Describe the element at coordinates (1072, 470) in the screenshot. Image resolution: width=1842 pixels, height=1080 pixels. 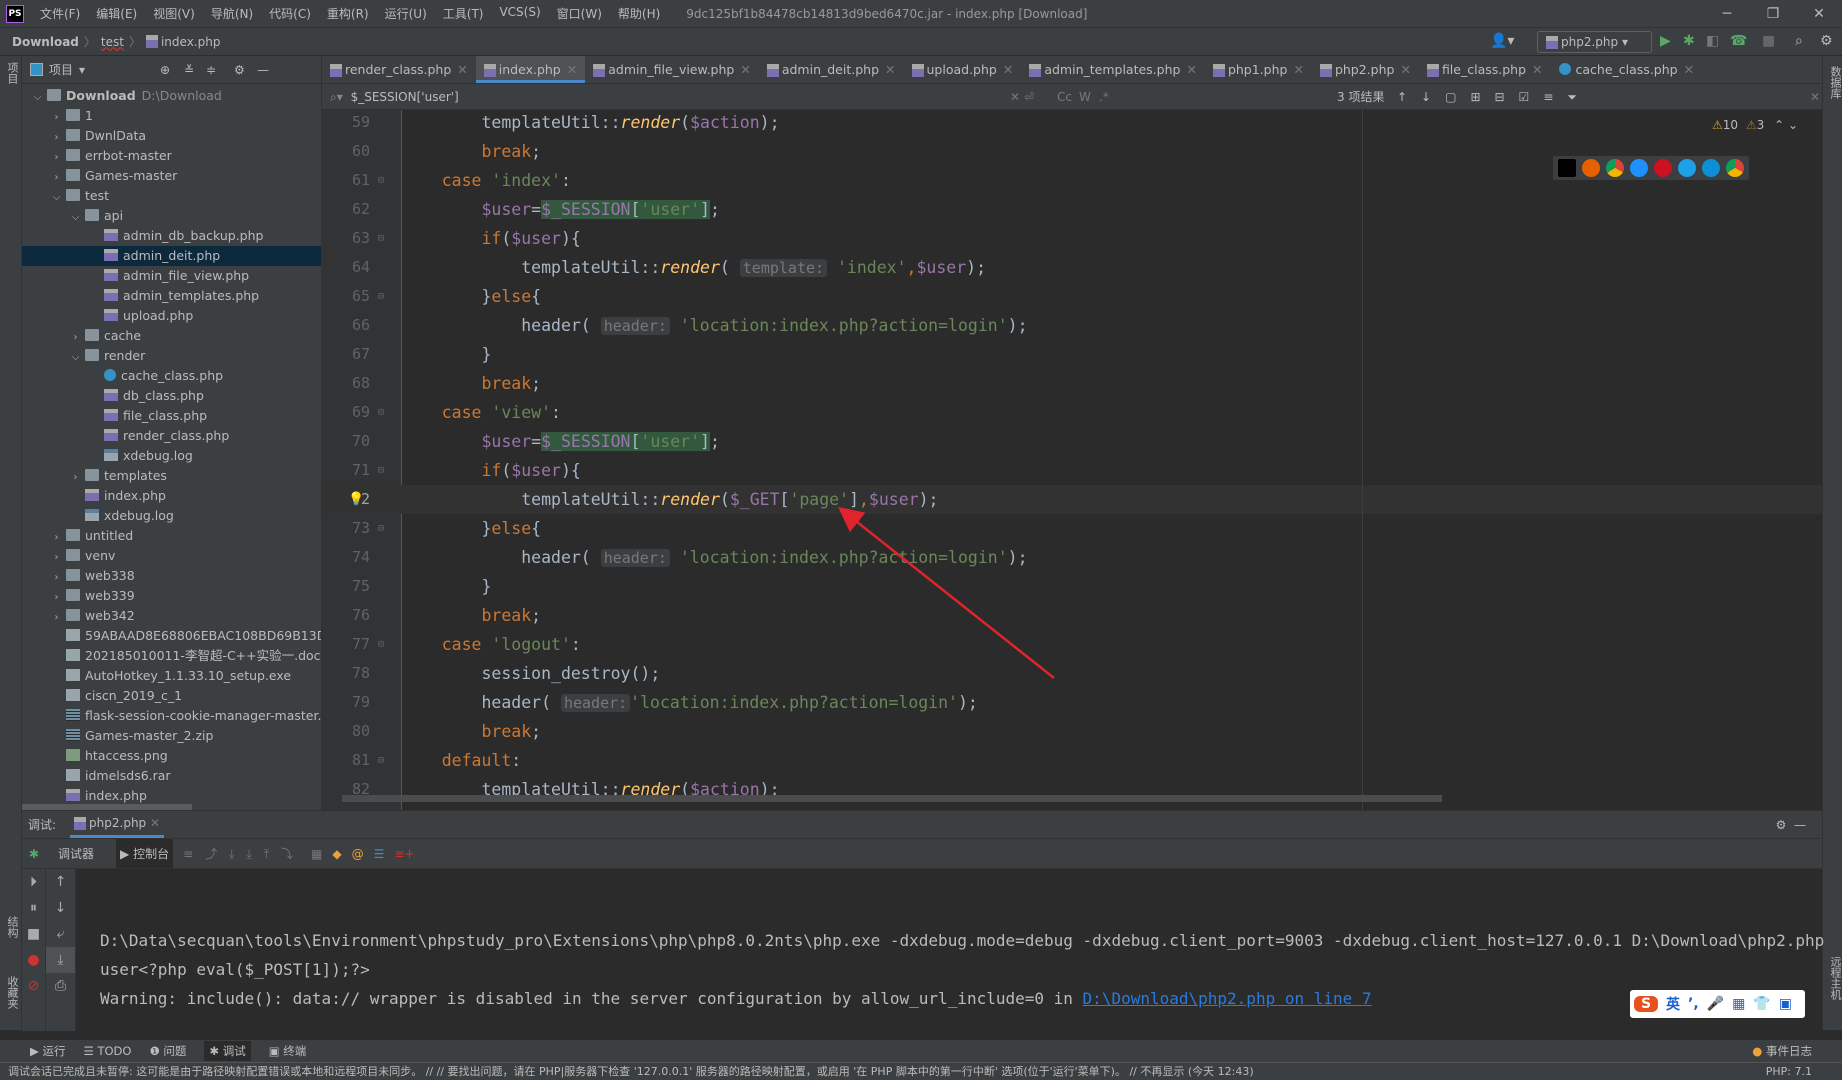
I see `code-line: 71 ⊟ if($user){` at that location.